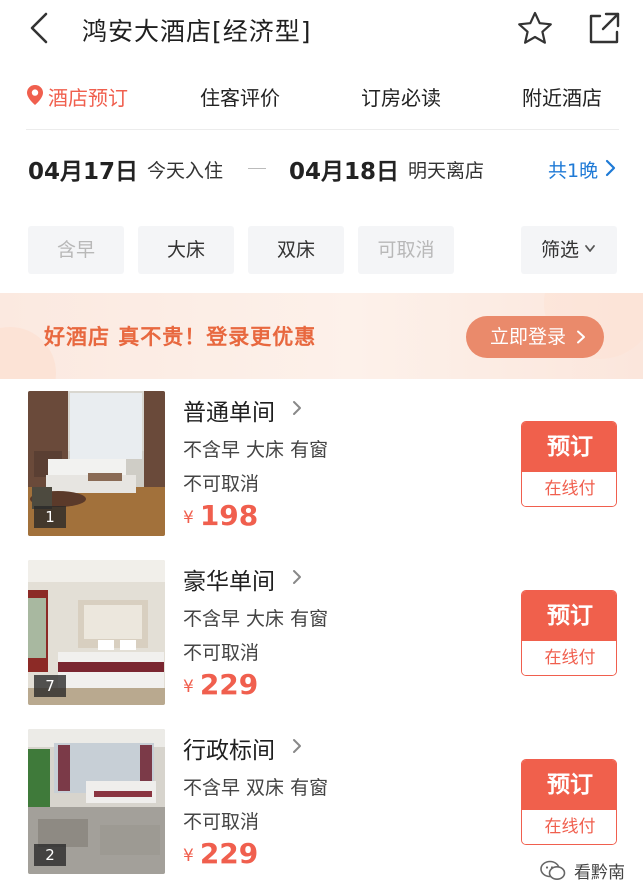  I want to click on room-photo: 1, so click(96, 463).